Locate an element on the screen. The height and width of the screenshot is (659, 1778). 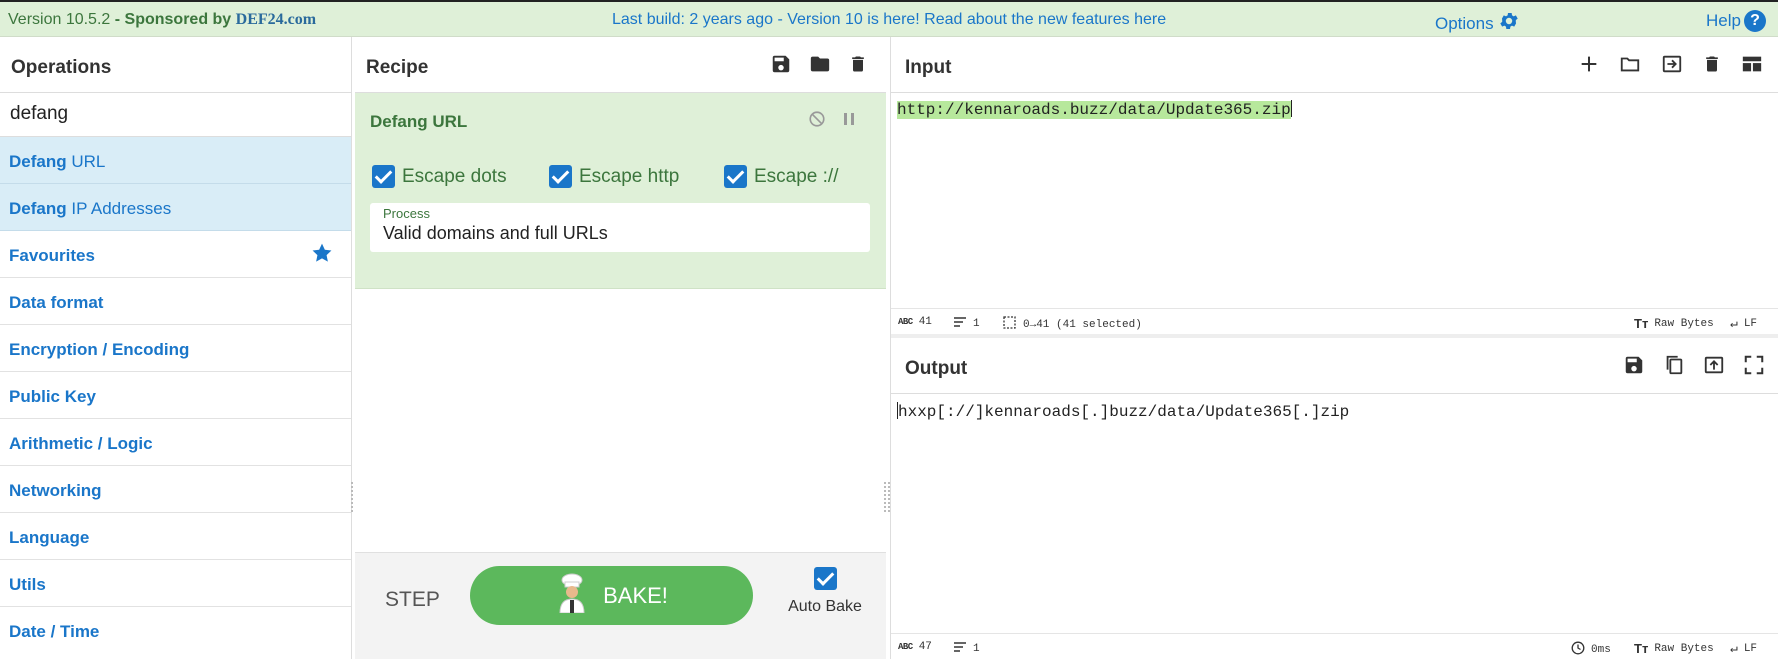
category-label: Encryption / Encoding is located at coordinates (99, 349).